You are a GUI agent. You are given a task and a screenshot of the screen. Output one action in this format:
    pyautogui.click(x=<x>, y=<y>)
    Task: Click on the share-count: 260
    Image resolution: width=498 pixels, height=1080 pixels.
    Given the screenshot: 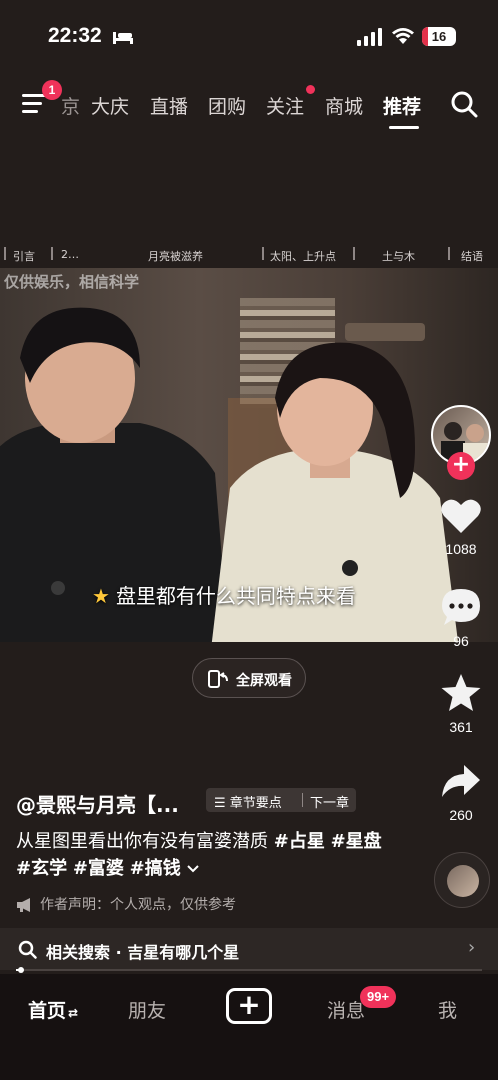 What is the action you would take?
    pyautogui.click(x=461, y=815)
    